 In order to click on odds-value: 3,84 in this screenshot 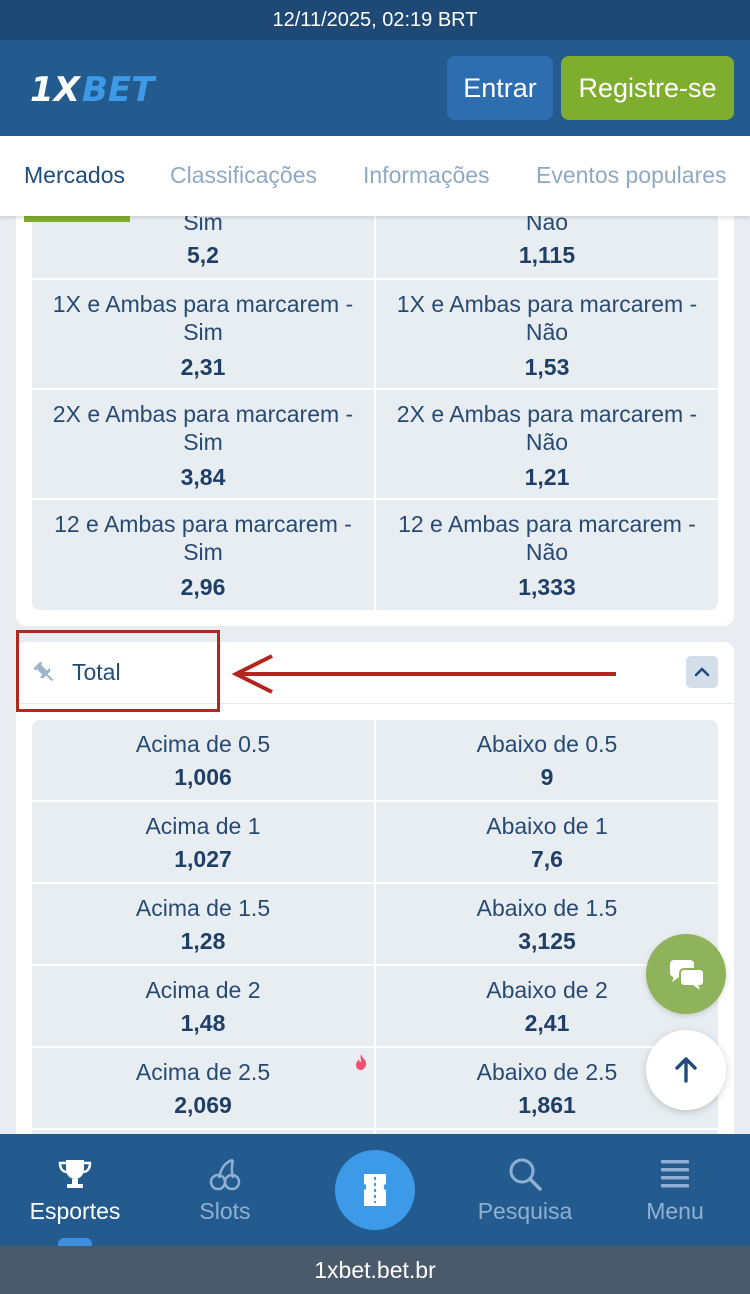, I will do `click(203, 477)`.